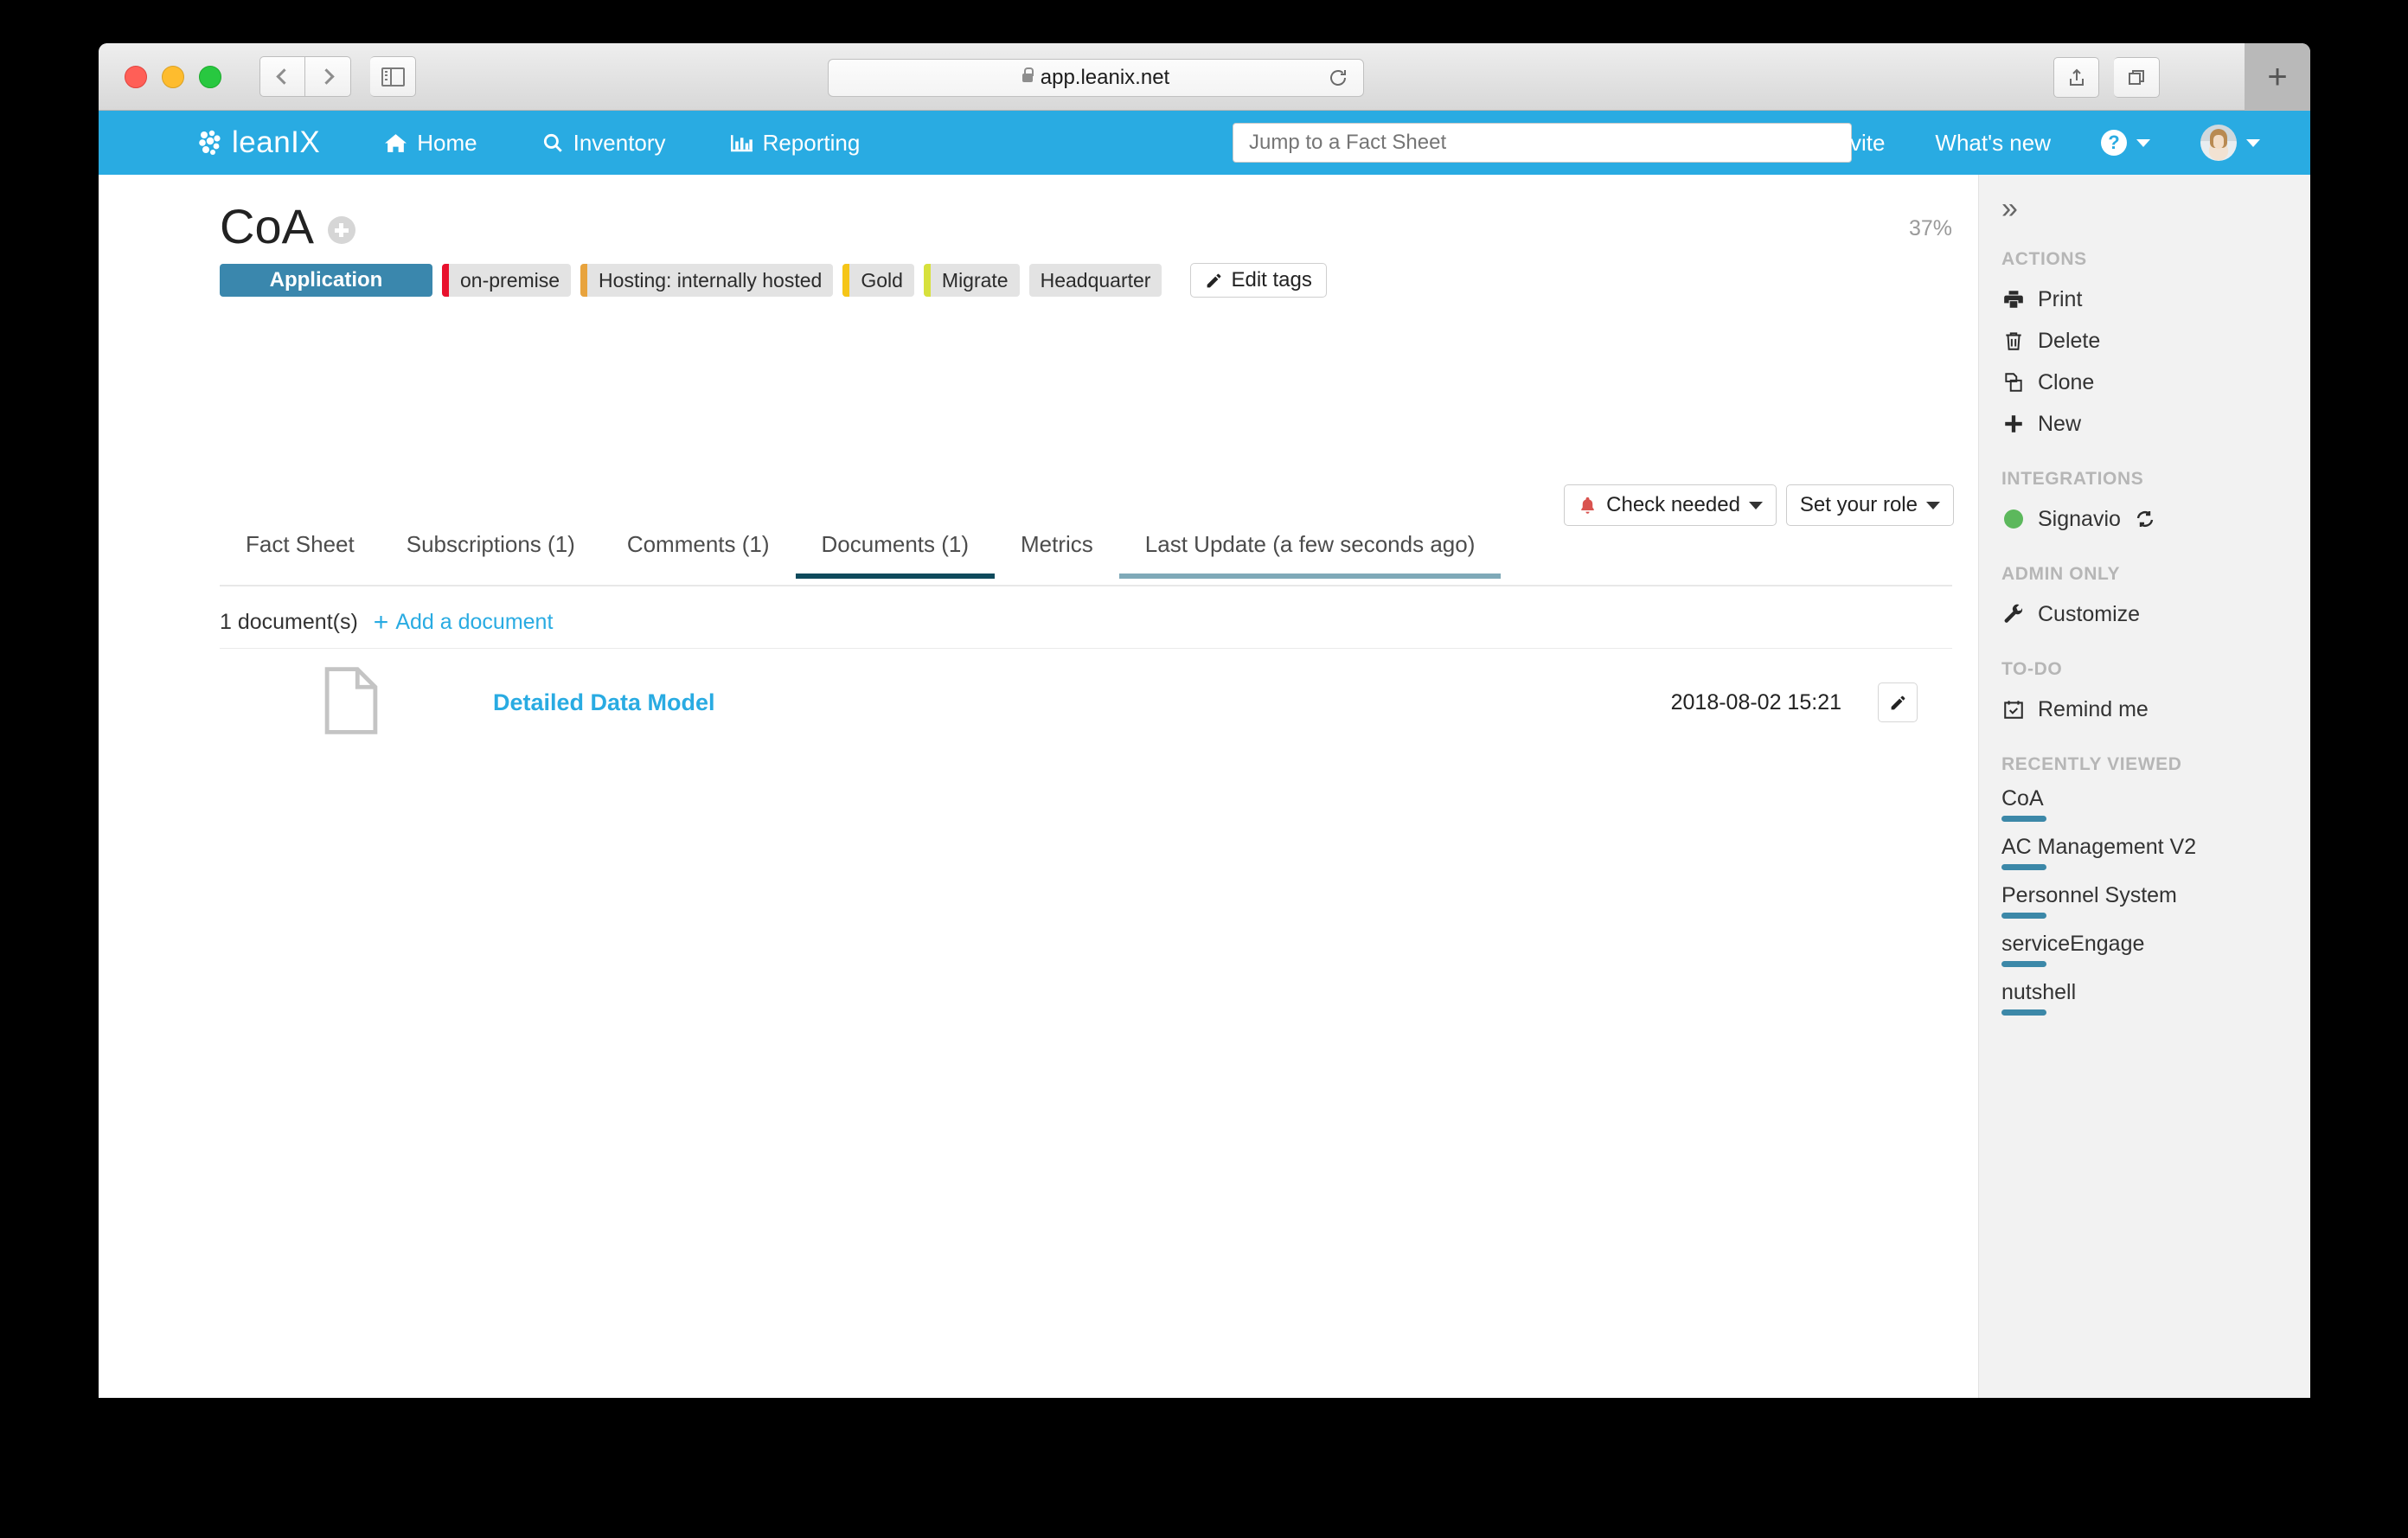 This screenshot has width=2408, height=1538. What do you see at coordinates (2013, 424) in the screenshot?
I see `plus-icon` at bounding box center [2013, 424].